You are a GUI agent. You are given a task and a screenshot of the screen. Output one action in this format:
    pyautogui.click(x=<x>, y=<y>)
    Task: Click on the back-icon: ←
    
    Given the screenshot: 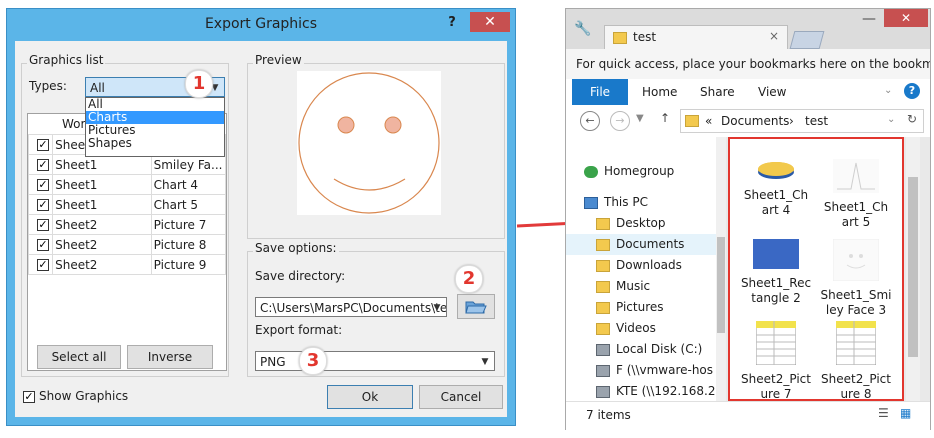 What is the action you would take?
    pyautogui.click(x=590, y=121)
    